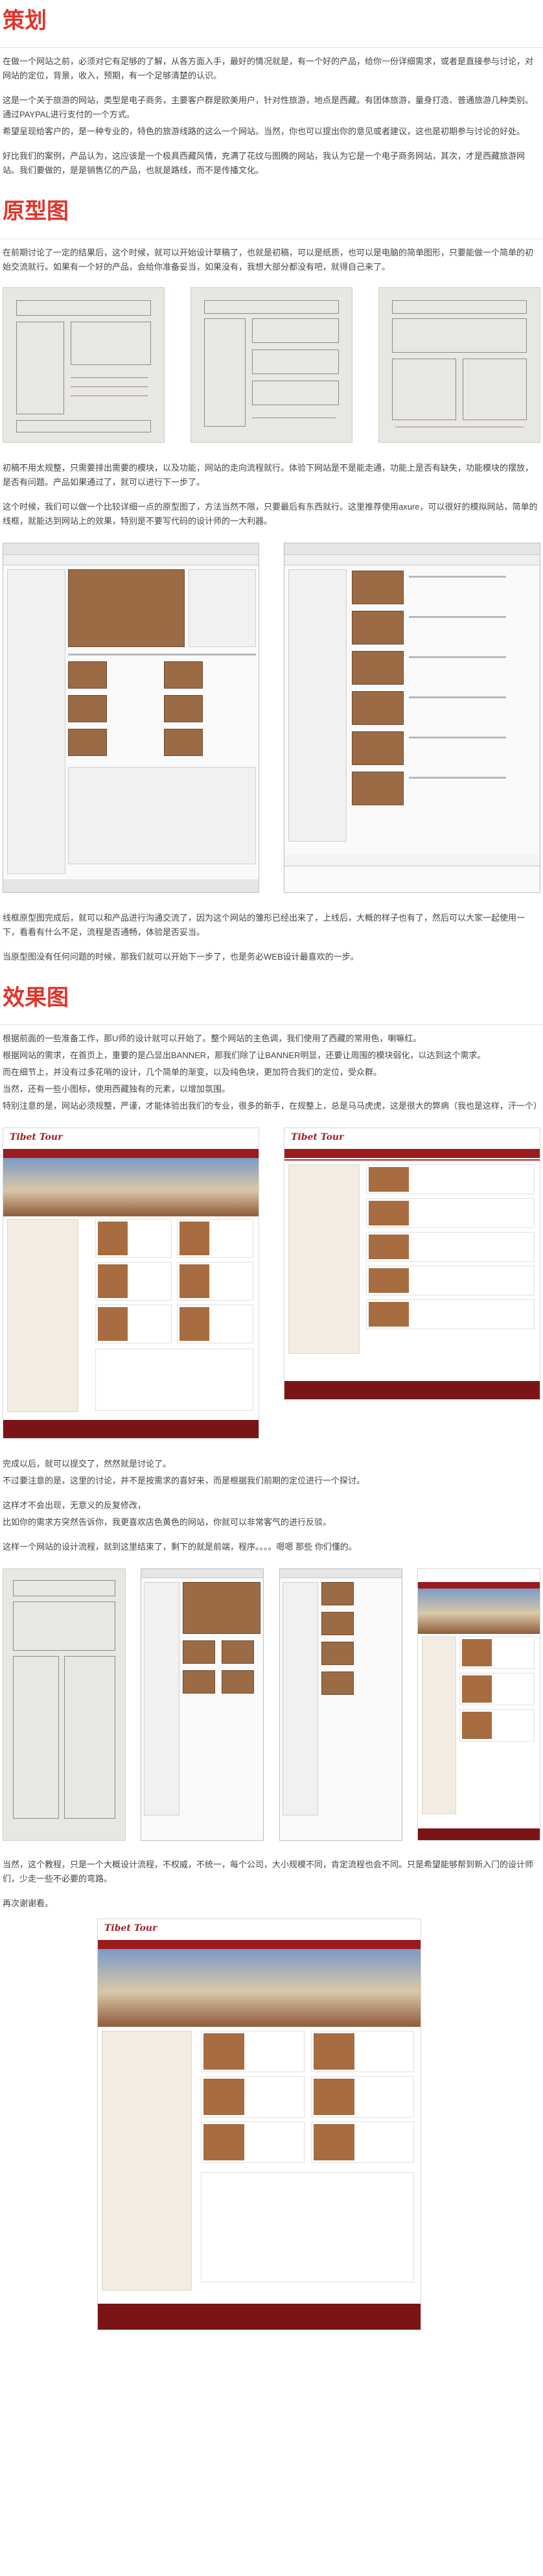 The image size is (543, 2576). What do you see at coordinates (478, 1704) in the screenshot?
I see `process-design` at bounding box center [478, 1704].